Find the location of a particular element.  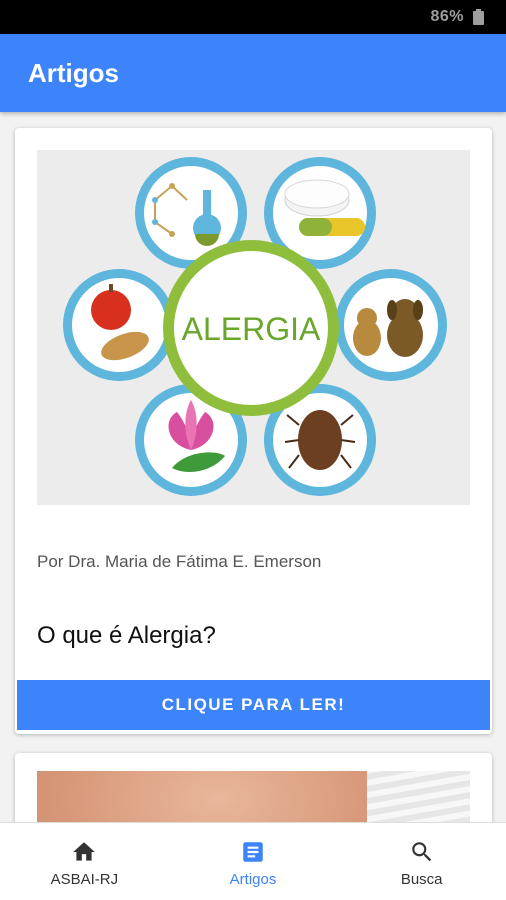

article-photo is located at coordinates (202, 796).